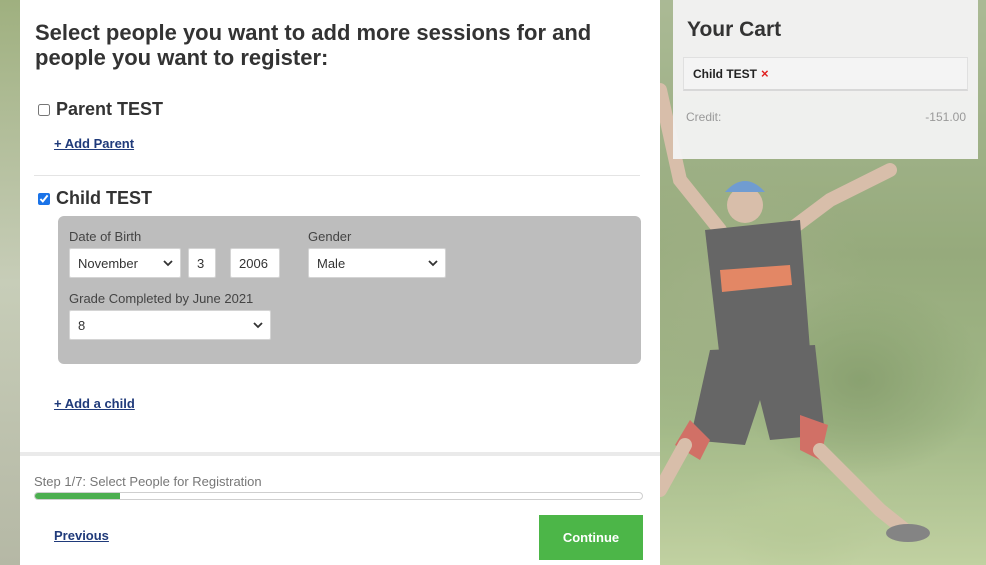 The image size is (986, 565). What do you see at coordinates (110, 109) in the screenshot?
I see `parent-name: Parent TEST` at bounding box center [110, 109].